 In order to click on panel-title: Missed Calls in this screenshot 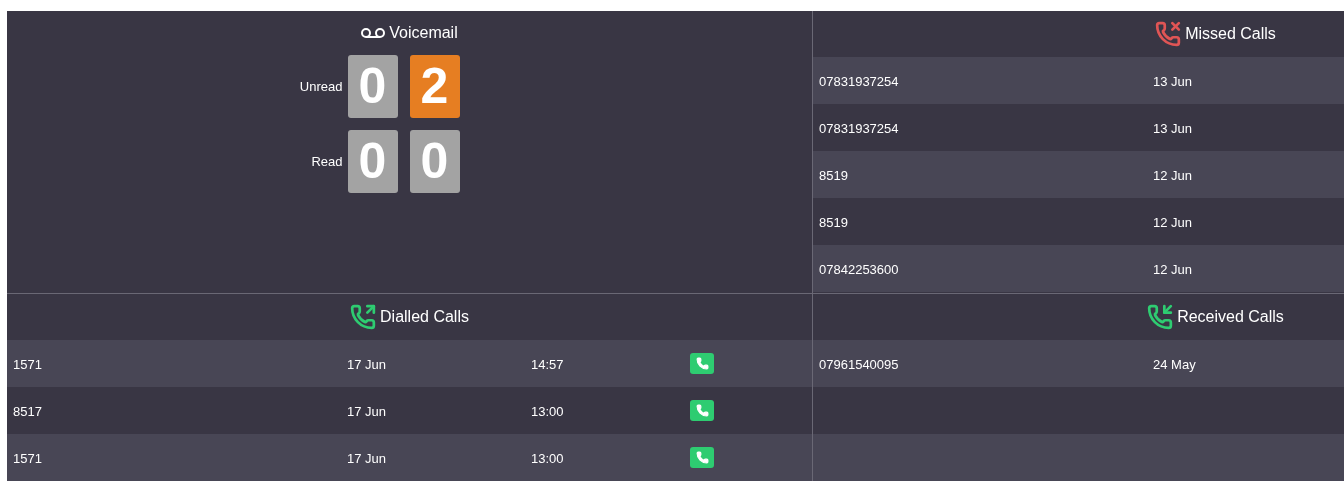, I will do `click(1230, 34)`.